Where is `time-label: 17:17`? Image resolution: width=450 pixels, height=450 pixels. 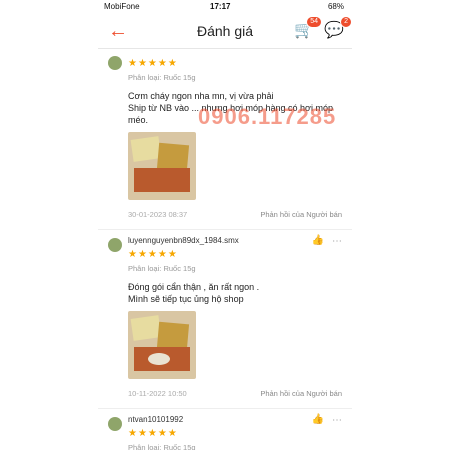
time-label: 17:17 is located at coordinates (220, 6).